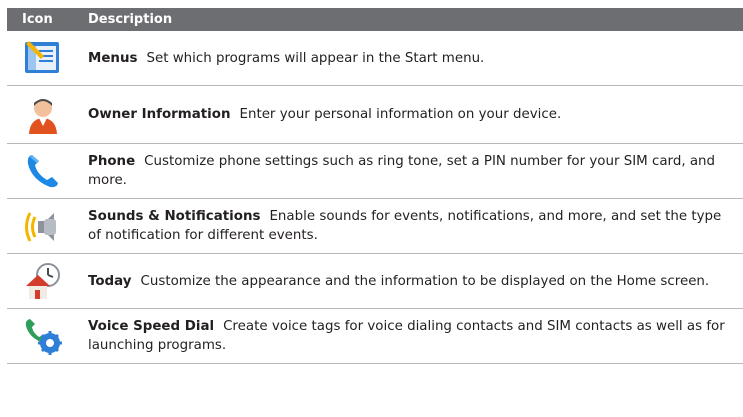  What do you see at coordinates (47, 114) in the screenshot?
I see `owner-icon` at bounding box center [47, 114].